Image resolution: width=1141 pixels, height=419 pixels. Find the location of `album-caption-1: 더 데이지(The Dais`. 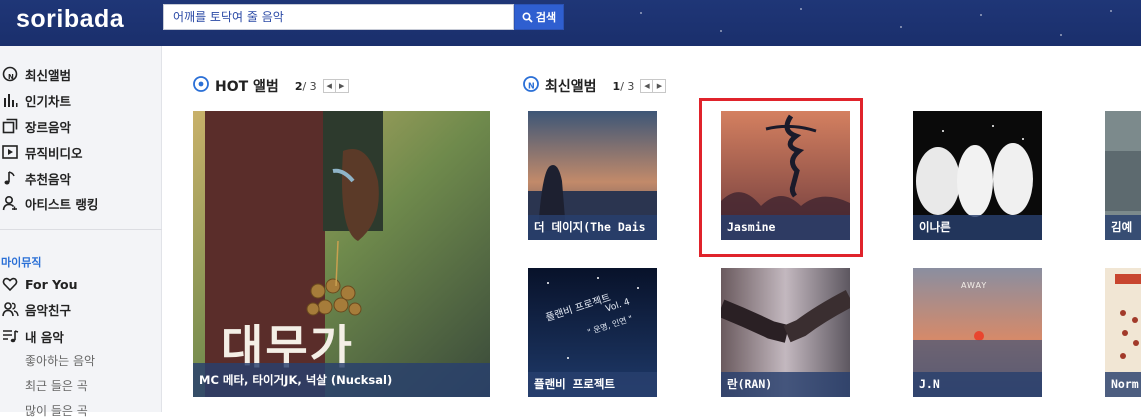

album-caption-1: 더 데이지(The Dais is located at coordinates (592, 227).